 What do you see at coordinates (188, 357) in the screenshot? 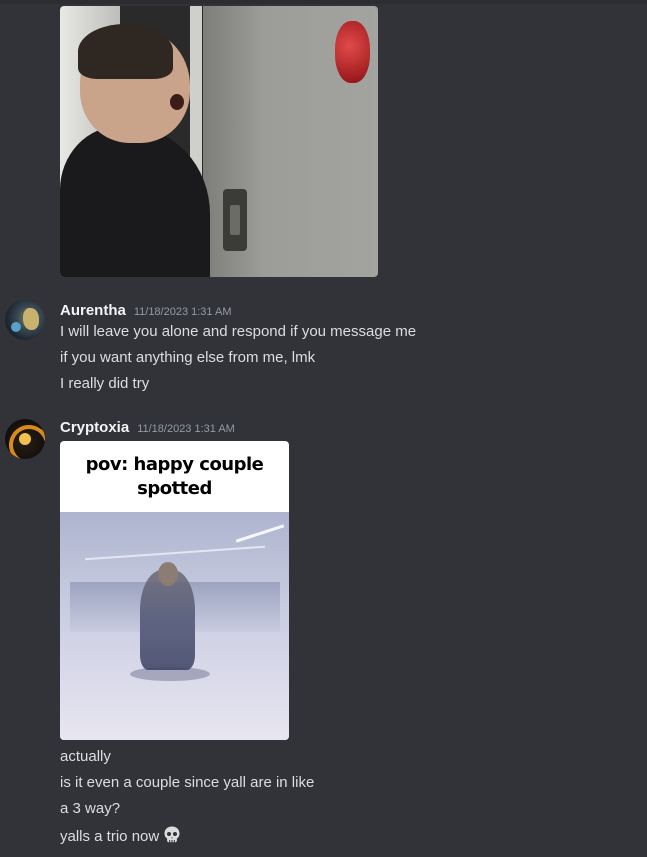
I see `message-text: if you want anything else from me, lmk` at bounding box center [188, 357].